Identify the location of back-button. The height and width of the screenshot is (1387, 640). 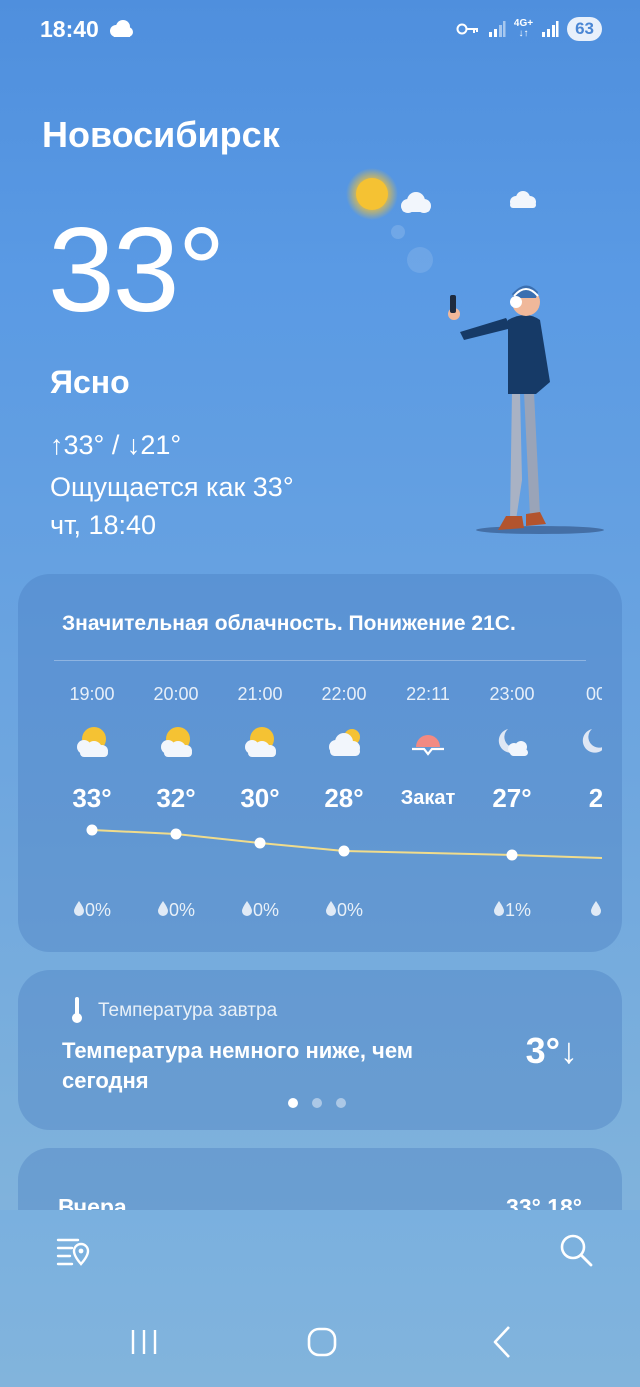
(502, 1342).